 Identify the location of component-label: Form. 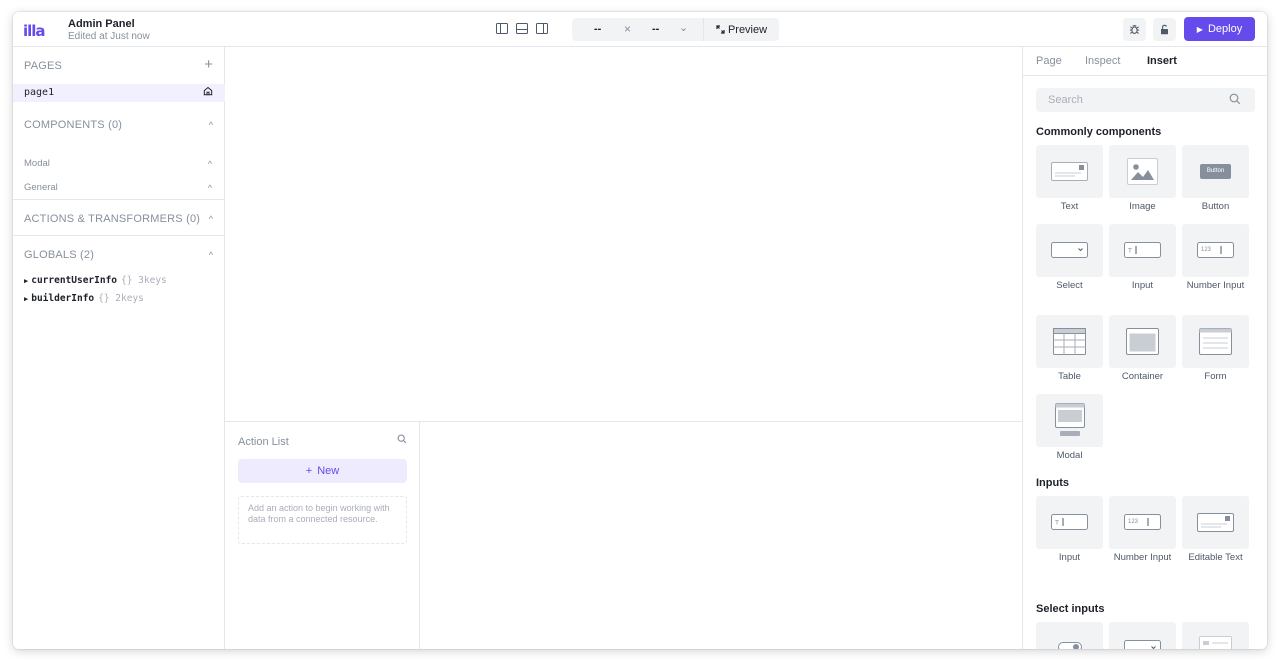
(1215, 376).